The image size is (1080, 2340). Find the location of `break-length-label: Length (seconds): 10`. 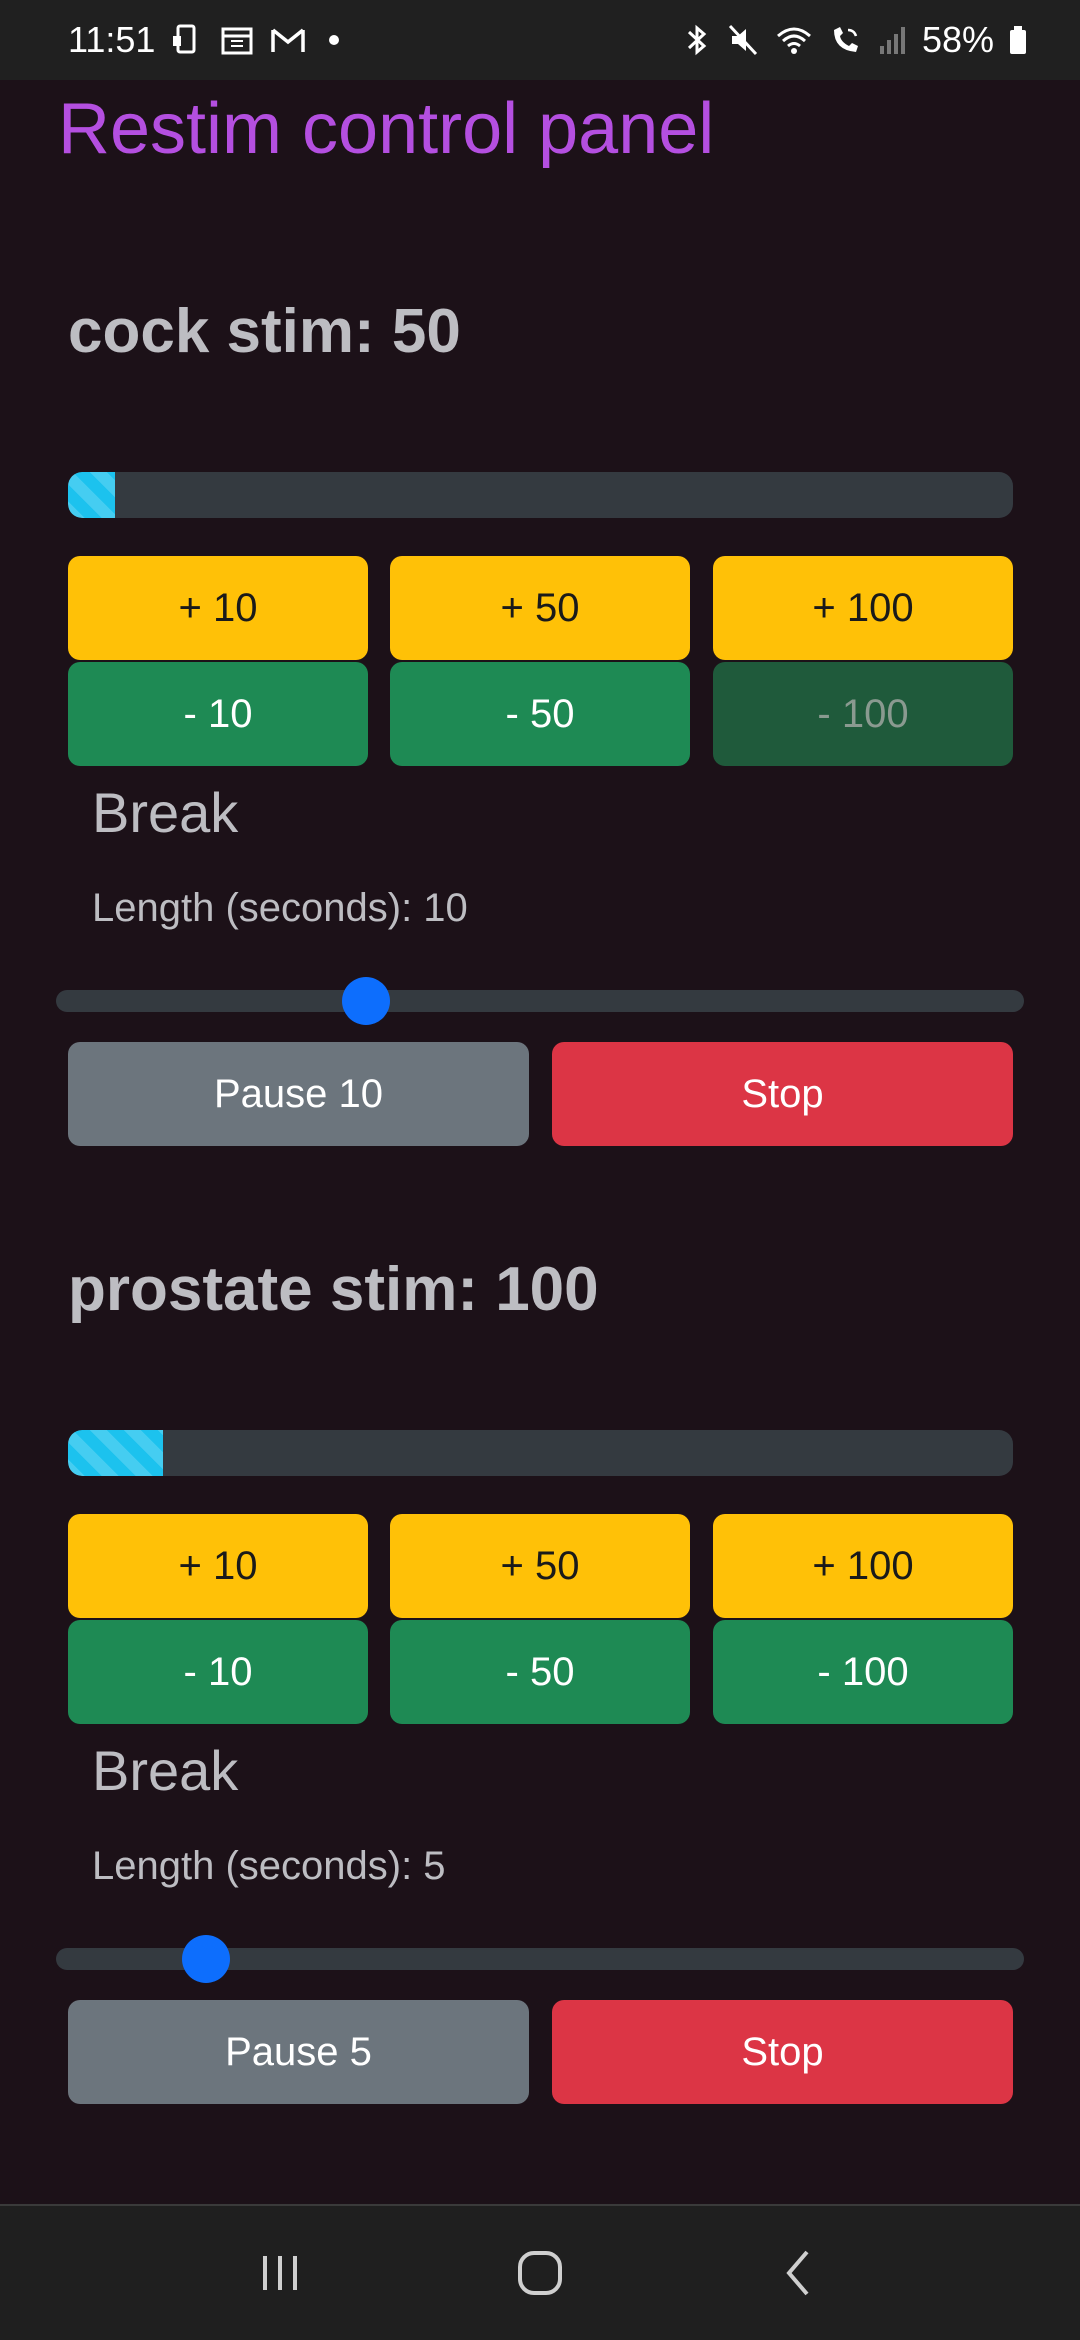

break-length-label: Length (seconds): 10 is located at coordinates (280, 908).